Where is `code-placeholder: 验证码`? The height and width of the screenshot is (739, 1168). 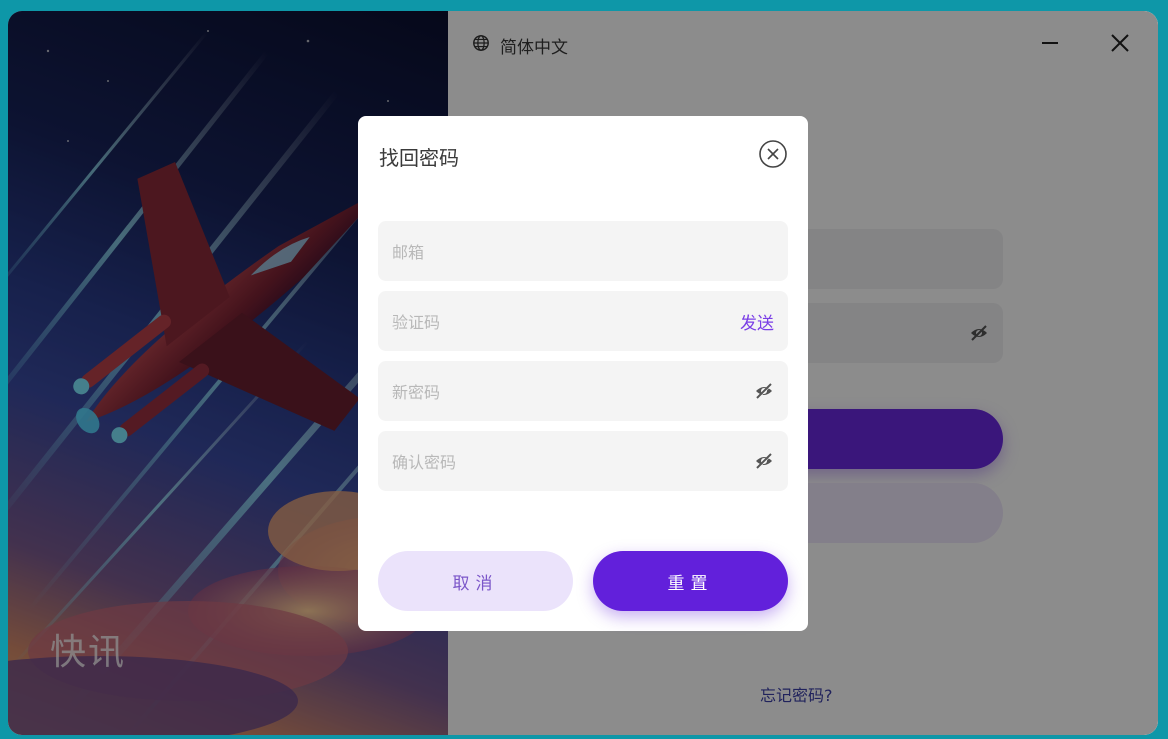 code-placeholder: 验证码 is located at coordinates (416, 322).